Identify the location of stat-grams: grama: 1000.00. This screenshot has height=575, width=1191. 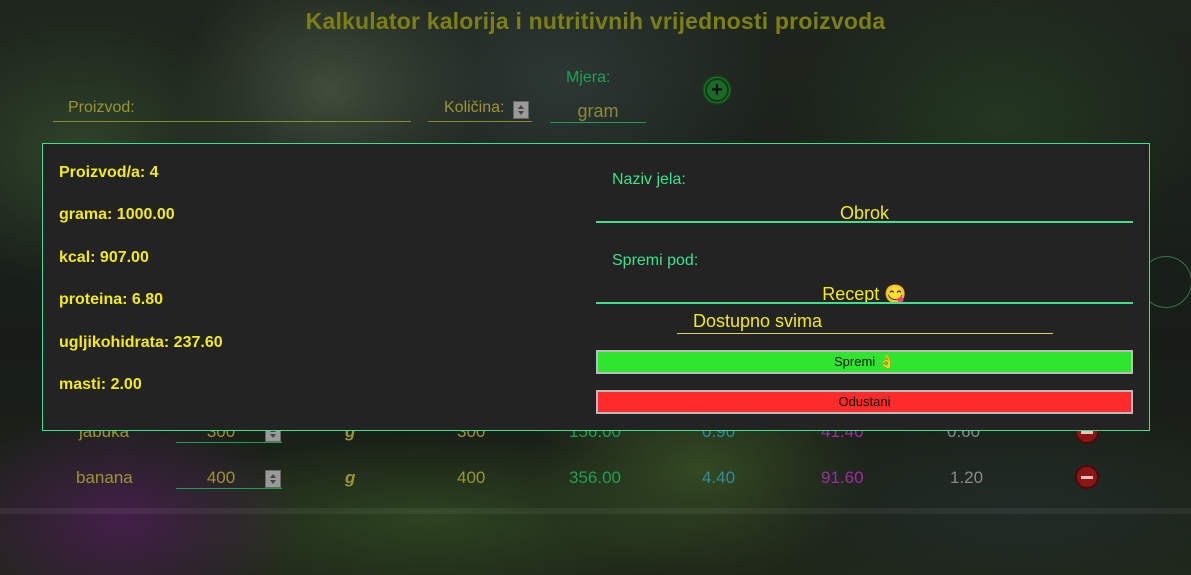
(117, 214).